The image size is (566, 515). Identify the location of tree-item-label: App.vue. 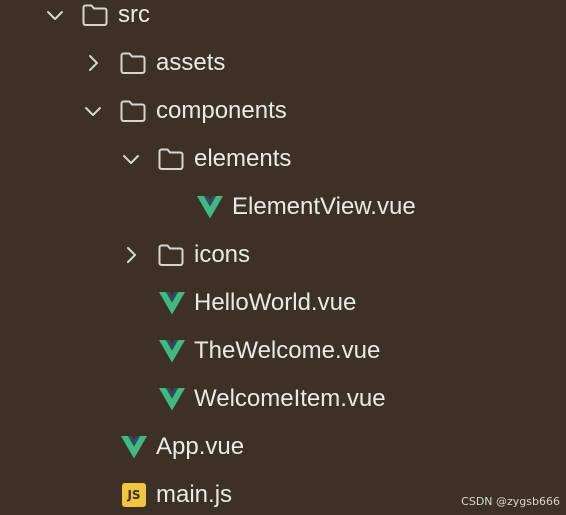
(200, 446).